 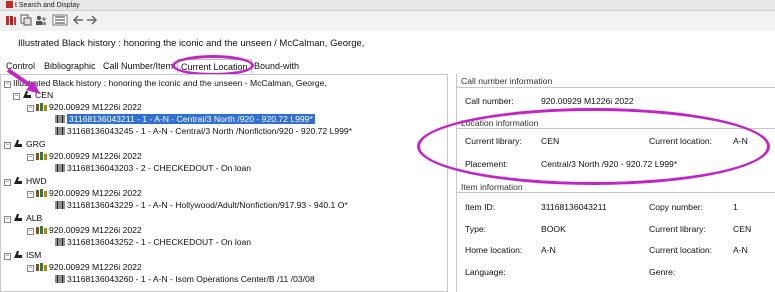 I want to click on tree-library-alb: − ALB, so click(x=23, y=218).